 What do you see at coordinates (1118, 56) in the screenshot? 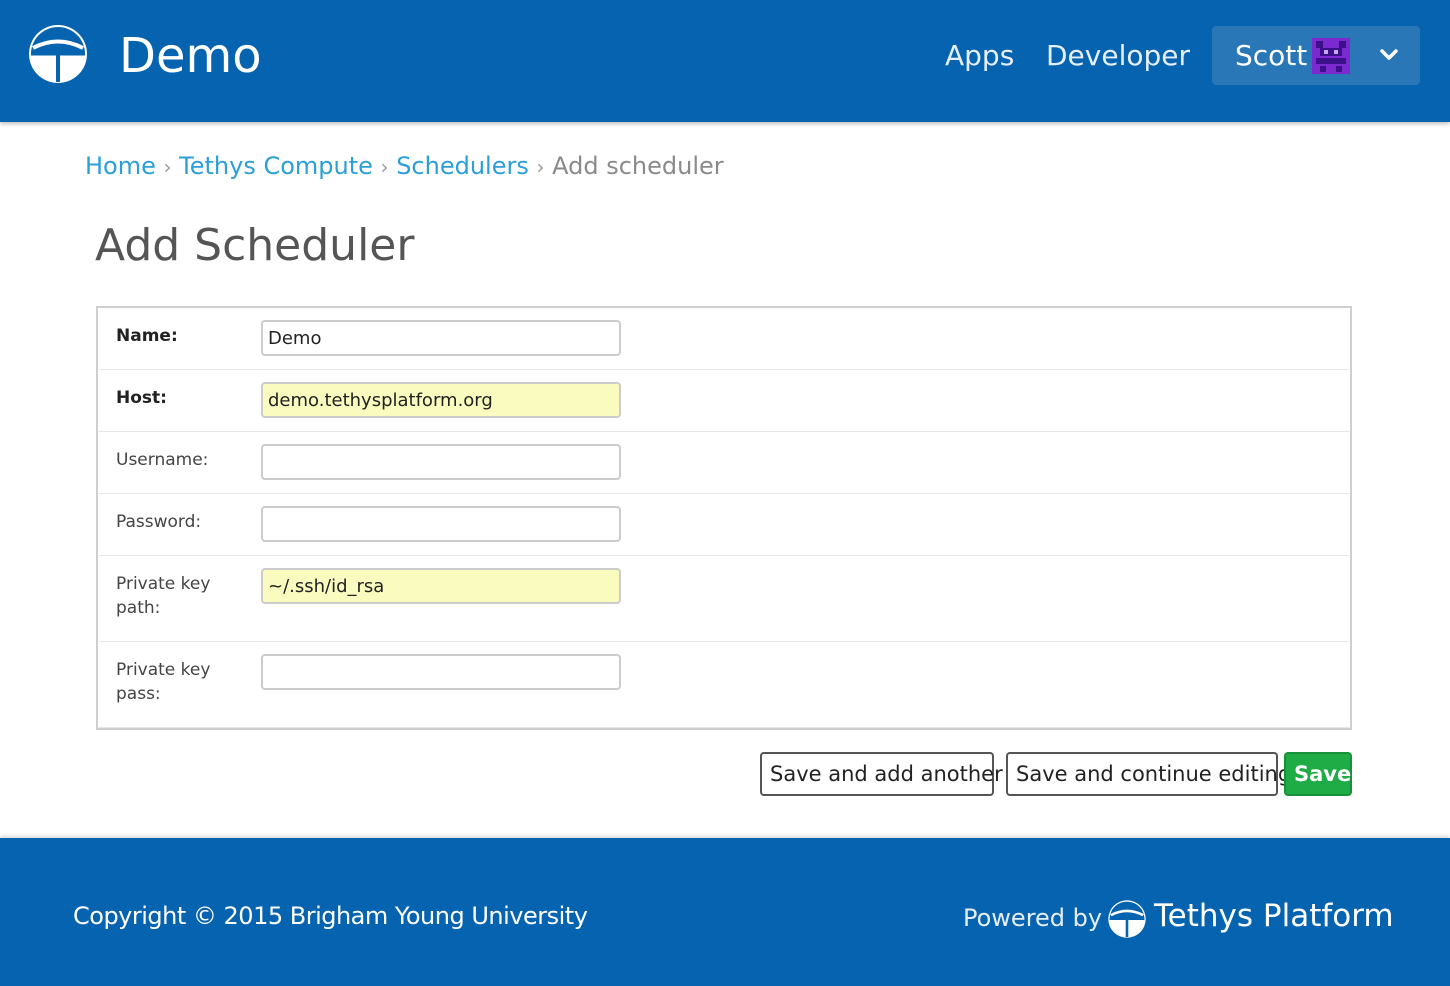
I see `nav-developer-link: Developer` at bounding box center [1118, 56].